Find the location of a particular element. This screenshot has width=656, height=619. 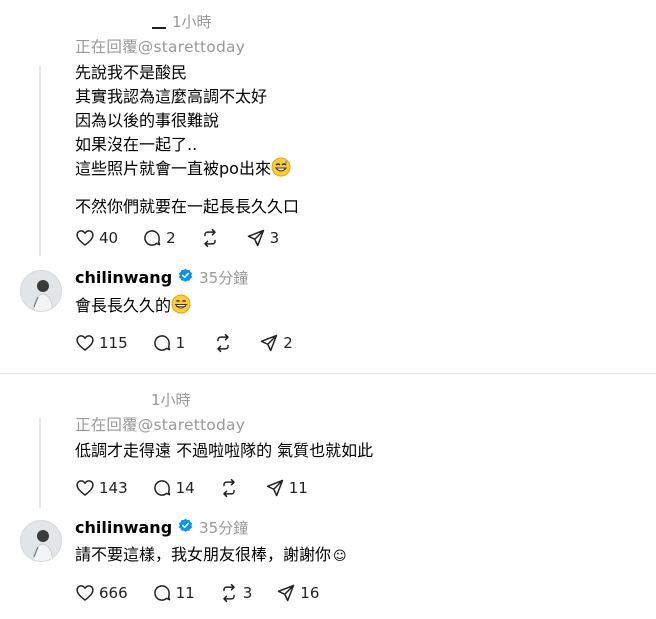

reply-button: 14 is located at coordinates (173, 488).